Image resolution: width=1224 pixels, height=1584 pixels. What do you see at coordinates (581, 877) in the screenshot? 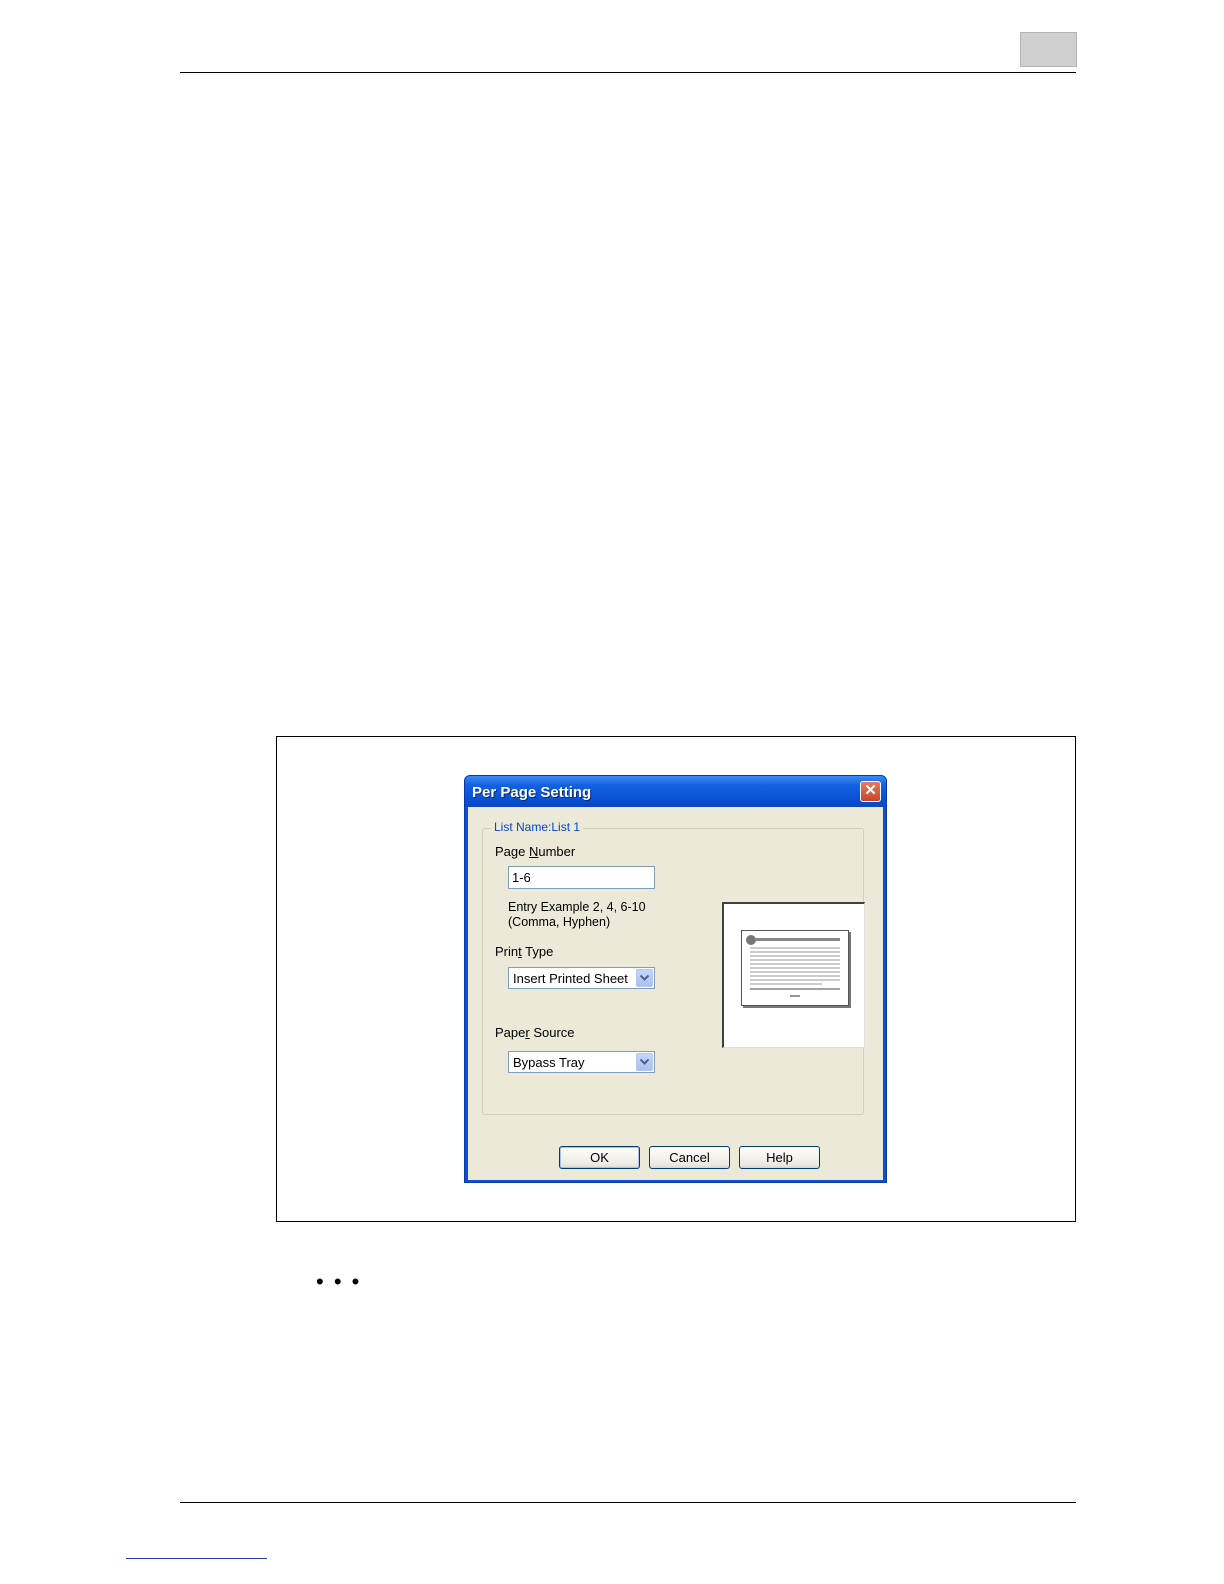
I see `page-number-input: 1-6` at bounding box center [581, 877].